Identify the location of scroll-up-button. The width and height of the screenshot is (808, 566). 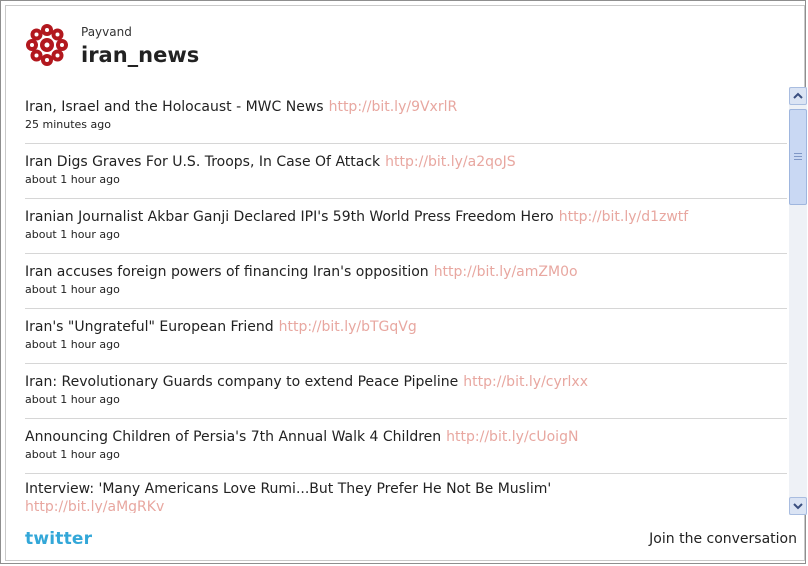
(798, 96).